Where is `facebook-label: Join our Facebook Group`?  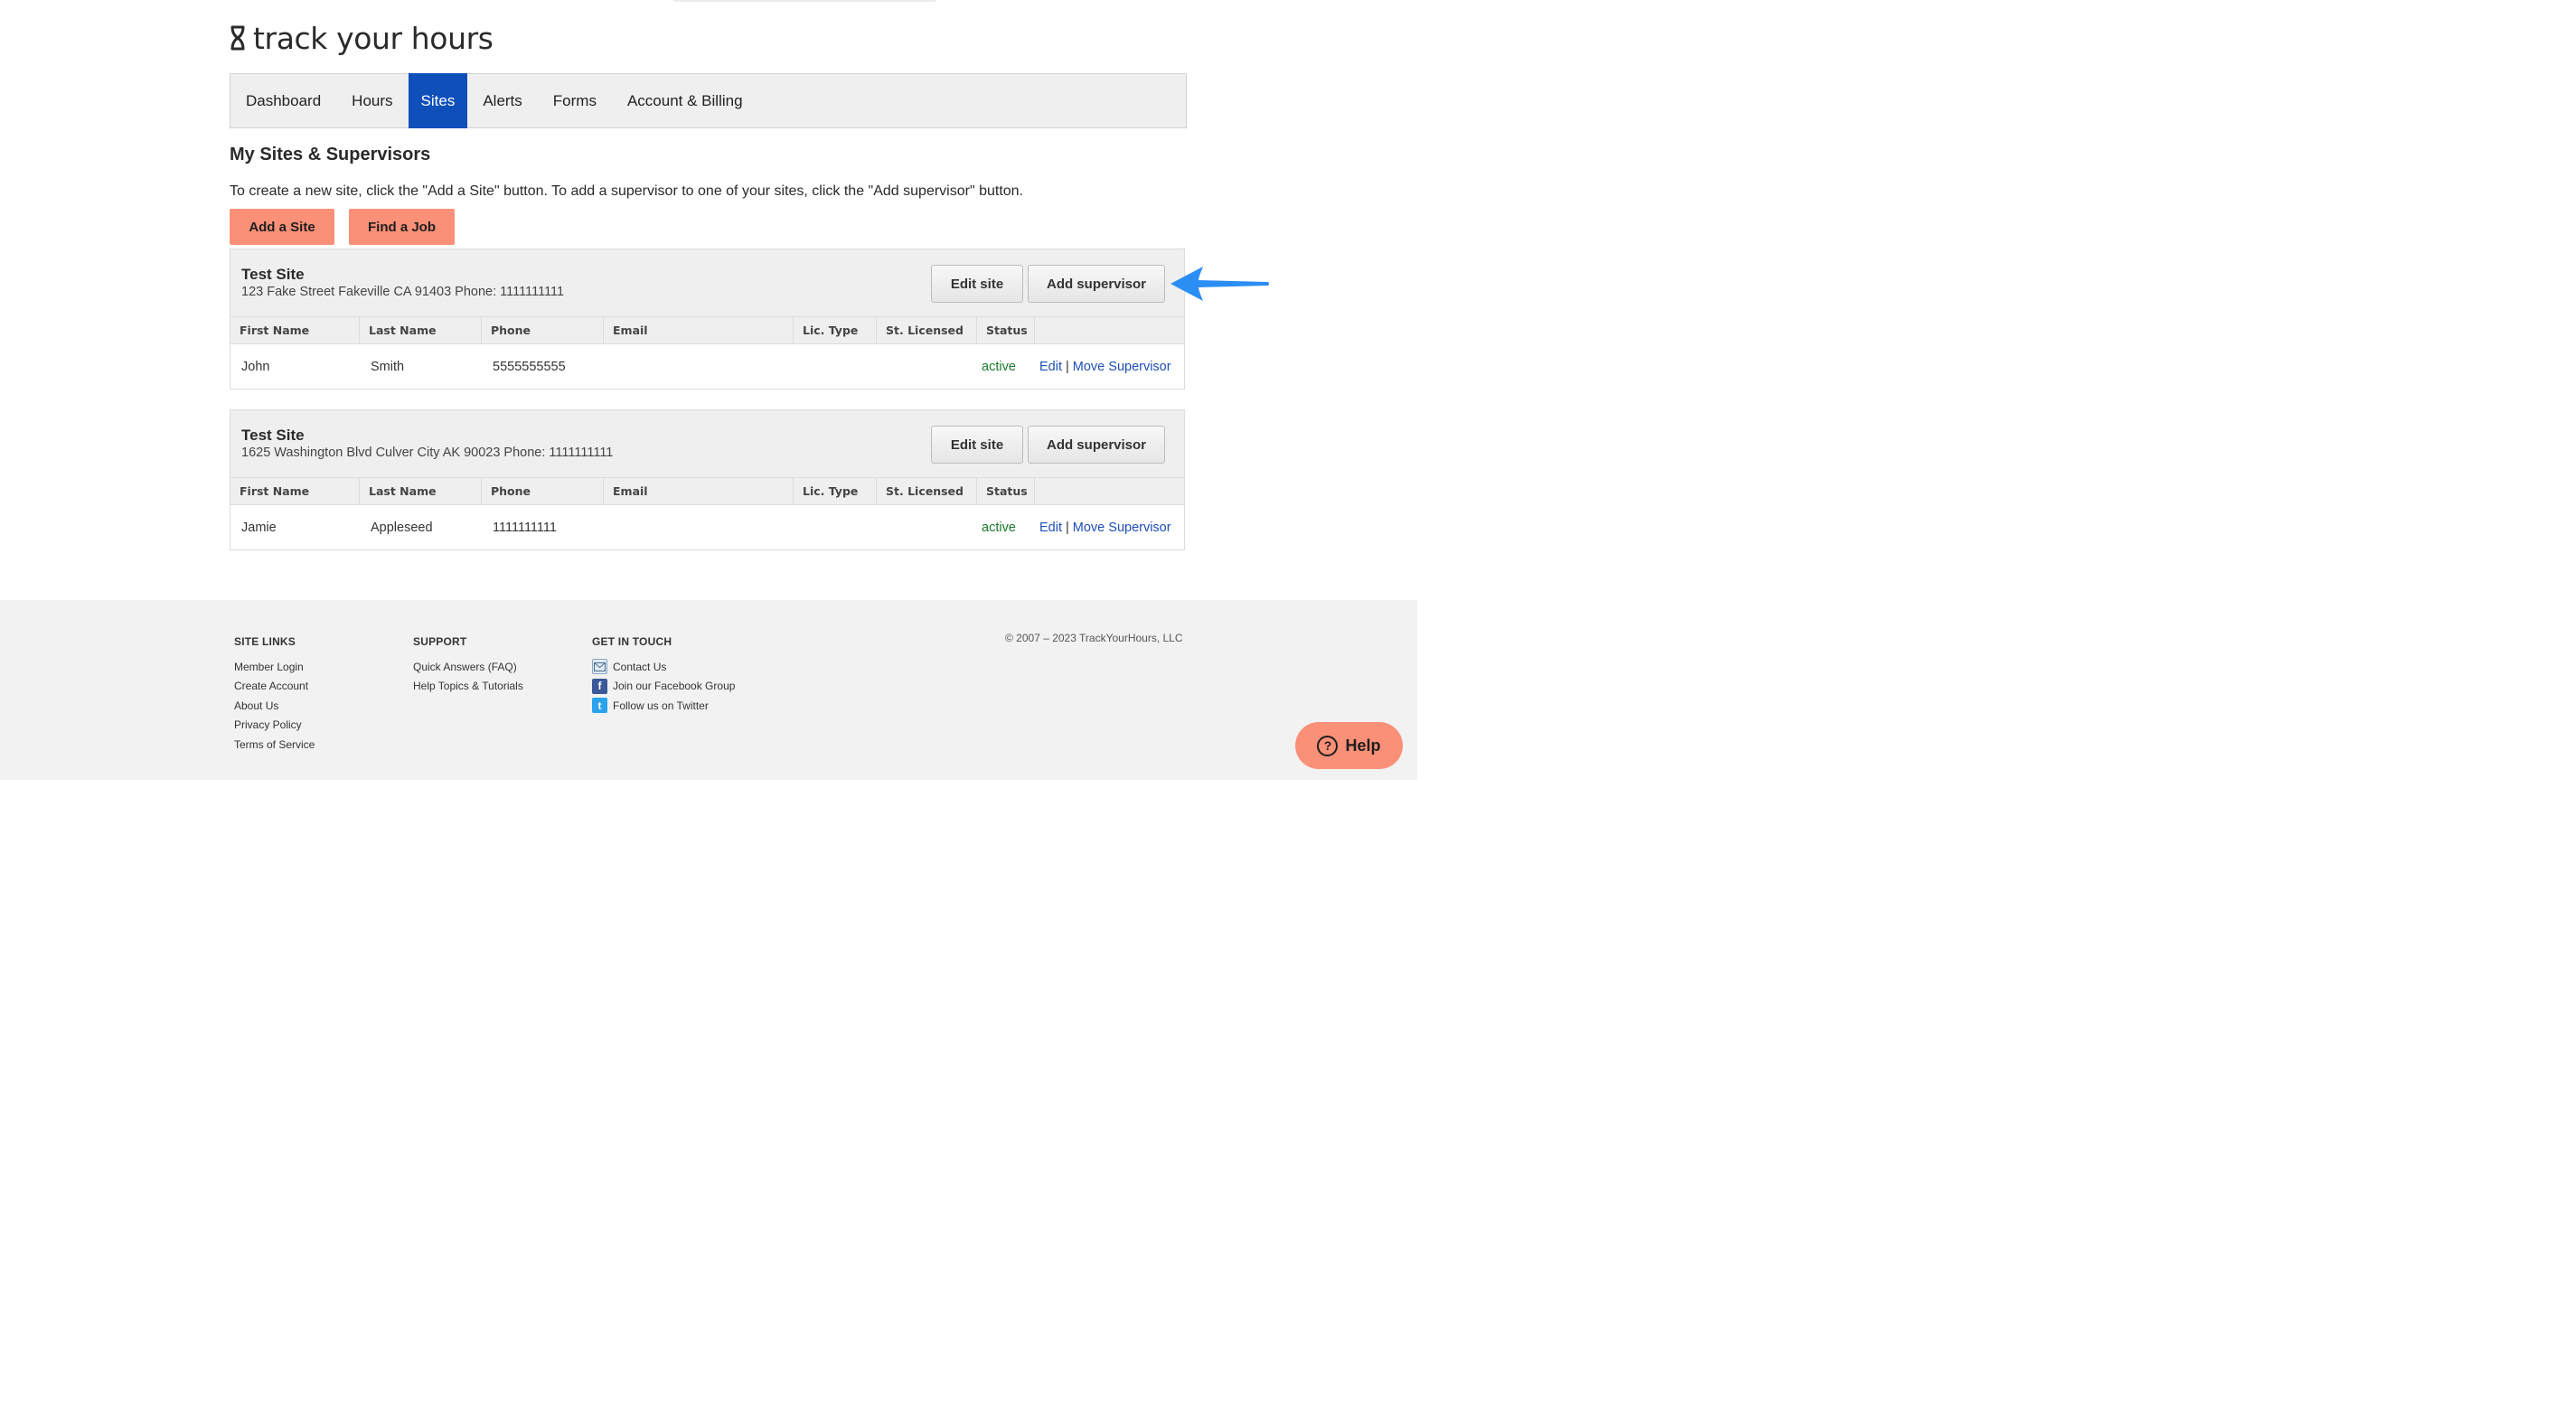 facebook-label: Join our Facebook Group is located at coordinates (674, 686).